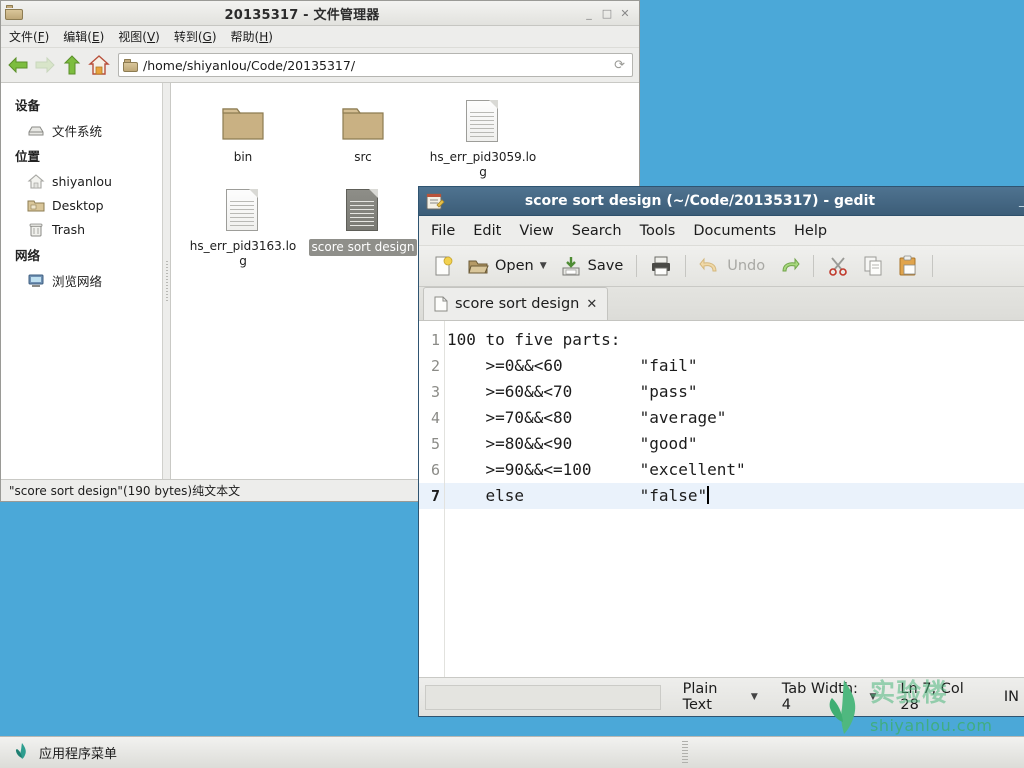 The height and width of the screenshot is (768, 1024). Describe the element at coordinates (252, 36) in the screenshot. I see `menu-help: 帮助(H)` at that location.